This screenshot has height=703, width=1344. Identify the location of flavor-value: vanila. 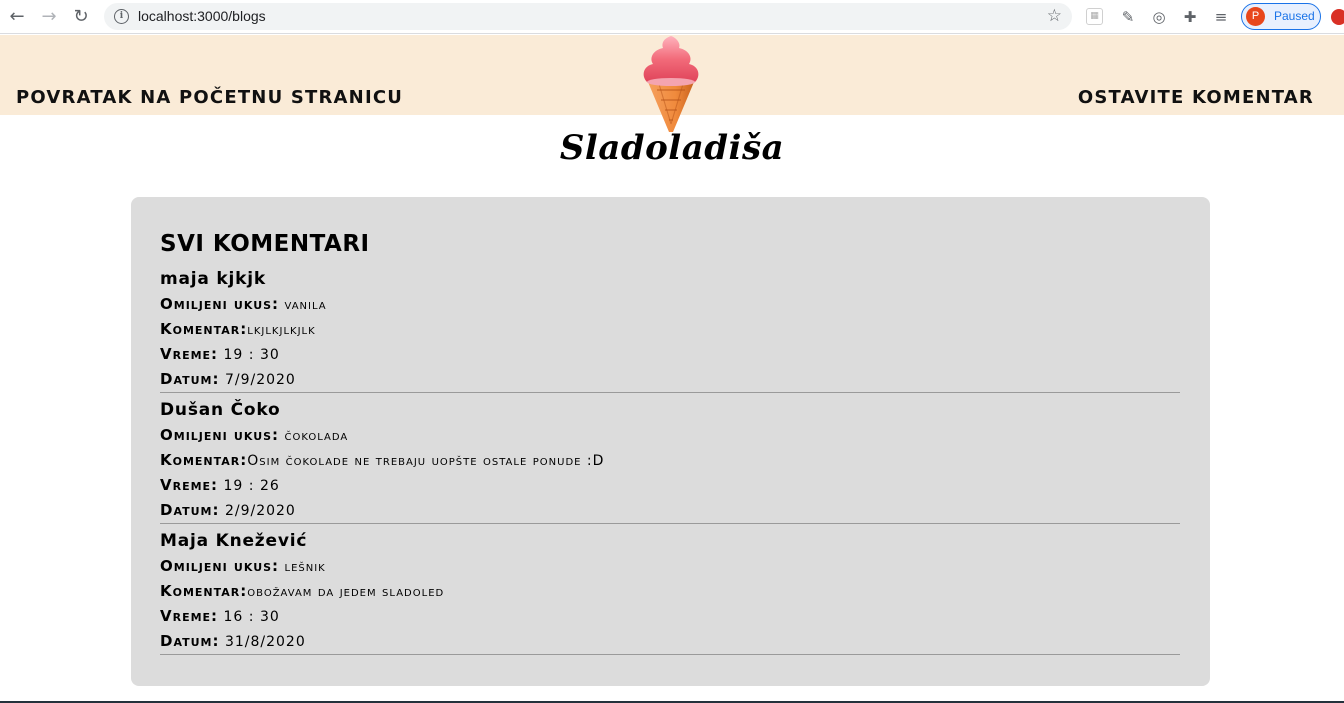
(305, 305).